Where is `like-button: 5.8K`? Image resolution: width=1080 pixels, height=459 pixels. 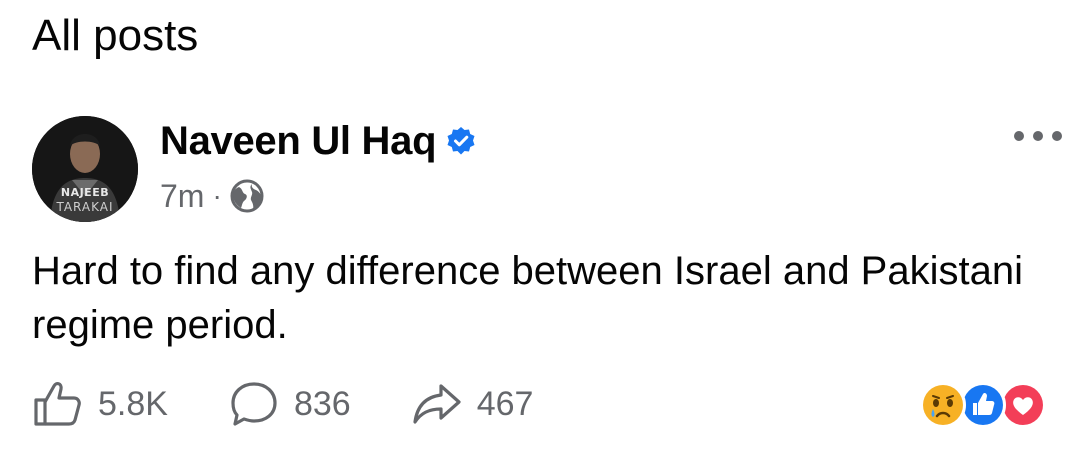 like-button: 5.8K is located at coordinates (100, 404).